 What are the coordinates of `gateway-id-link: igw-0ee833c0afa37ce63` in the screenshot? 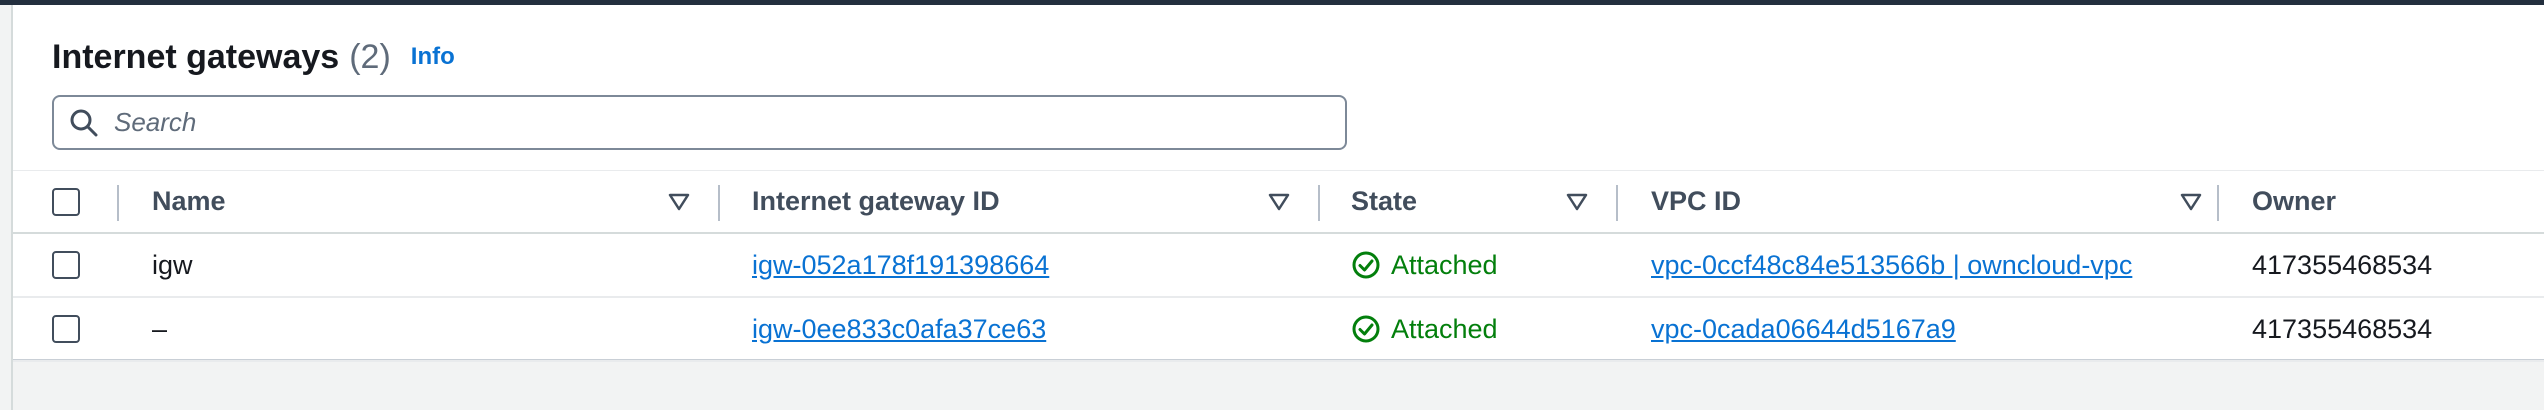 It's located at (899, 329).